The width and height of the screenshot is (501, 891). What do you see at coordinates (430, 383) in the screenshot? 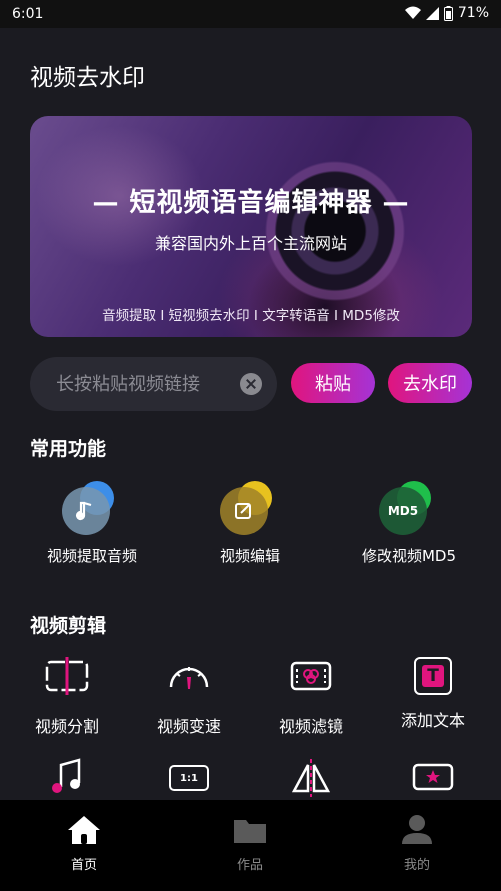
I see `remove-watermark-button: 去水印` at bounding box center [430, 383].